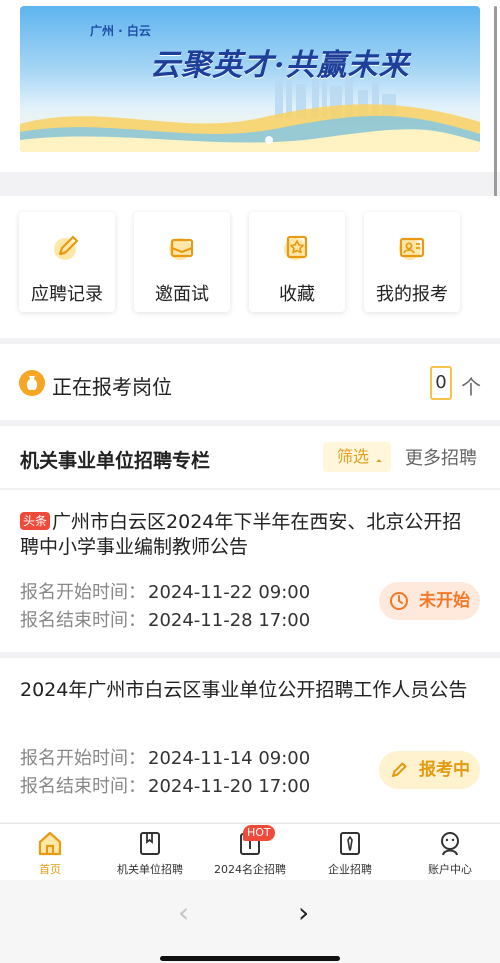  Describe the element at coordinates (303, 912) in the screenshot. I see `forward-arrow-icon: ›` at that location.